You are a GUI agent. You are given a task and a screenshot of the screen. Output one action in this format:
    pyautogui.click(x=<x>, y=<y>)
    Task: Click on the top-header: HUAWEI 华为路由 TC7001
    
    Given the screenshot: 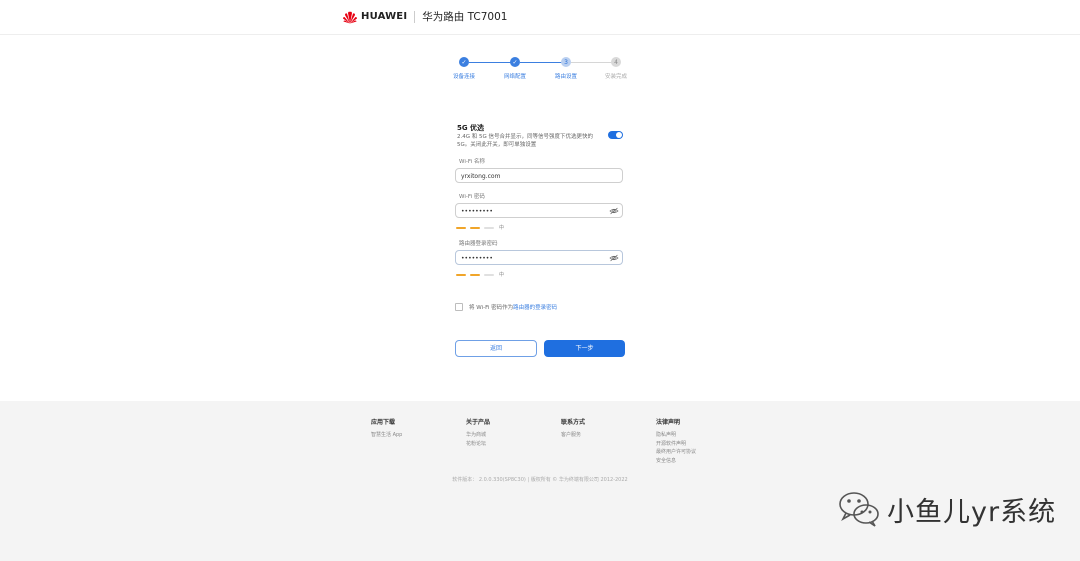 What is the action you would take?
    pyautogui.click(x=540, y=17)
    